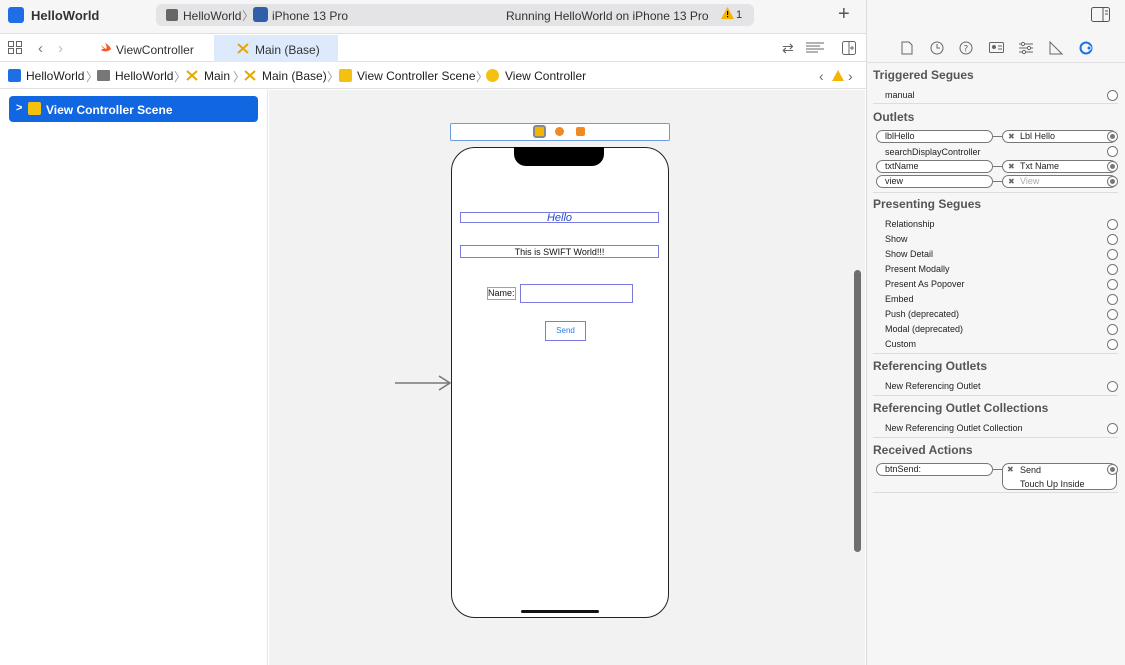 The width and height of the screenshot is (1125, 665). Describe the element at coordinates (310, 16) in the screenshot. I see `device-selector: iPhone 13 Pro` at that location.